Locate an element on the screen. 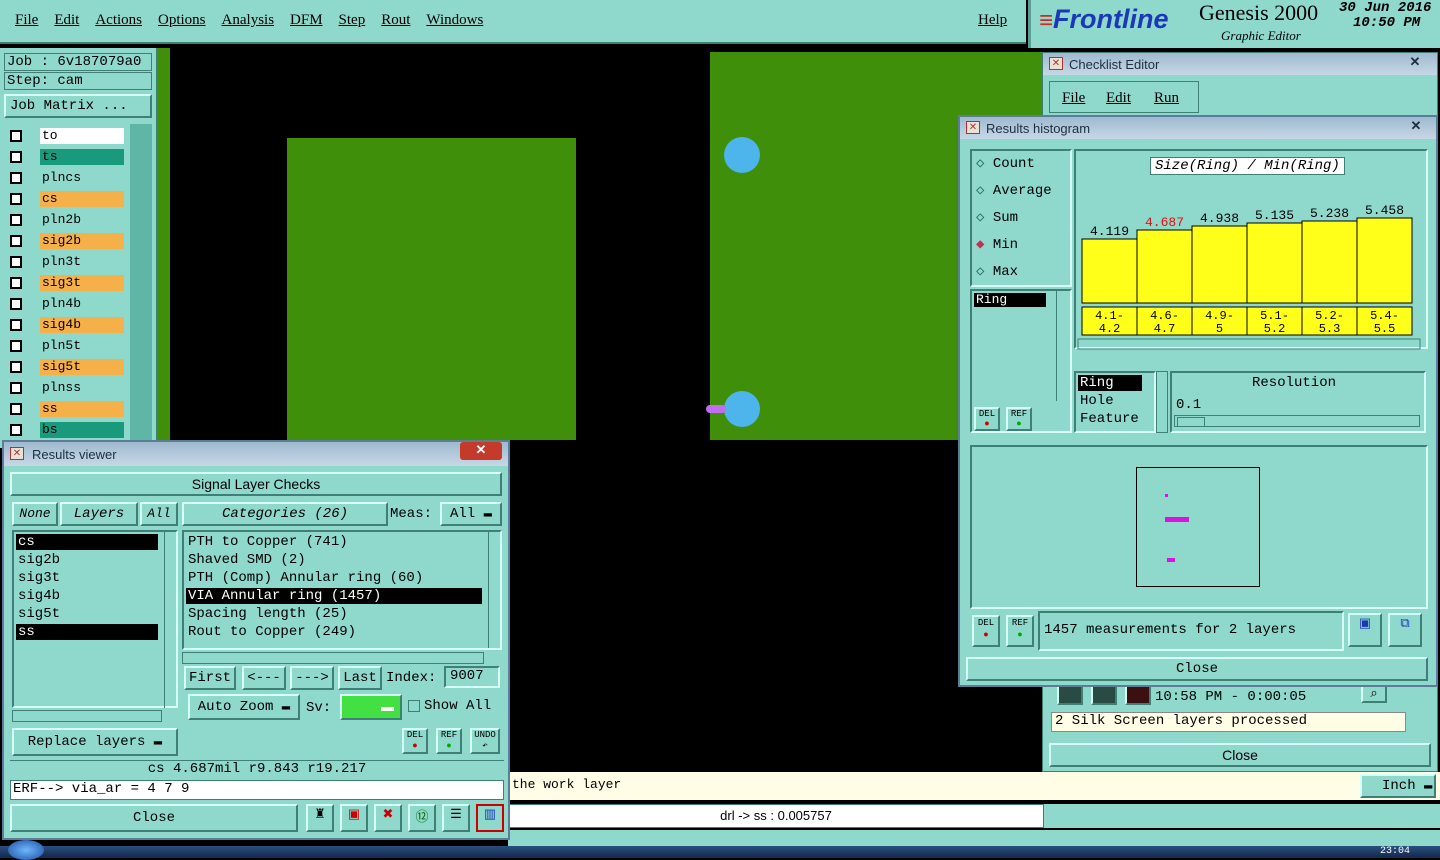 This screenshot has height=860, width=1440. units-selector: Inch ▬ is located at coordinates (1398, 786).